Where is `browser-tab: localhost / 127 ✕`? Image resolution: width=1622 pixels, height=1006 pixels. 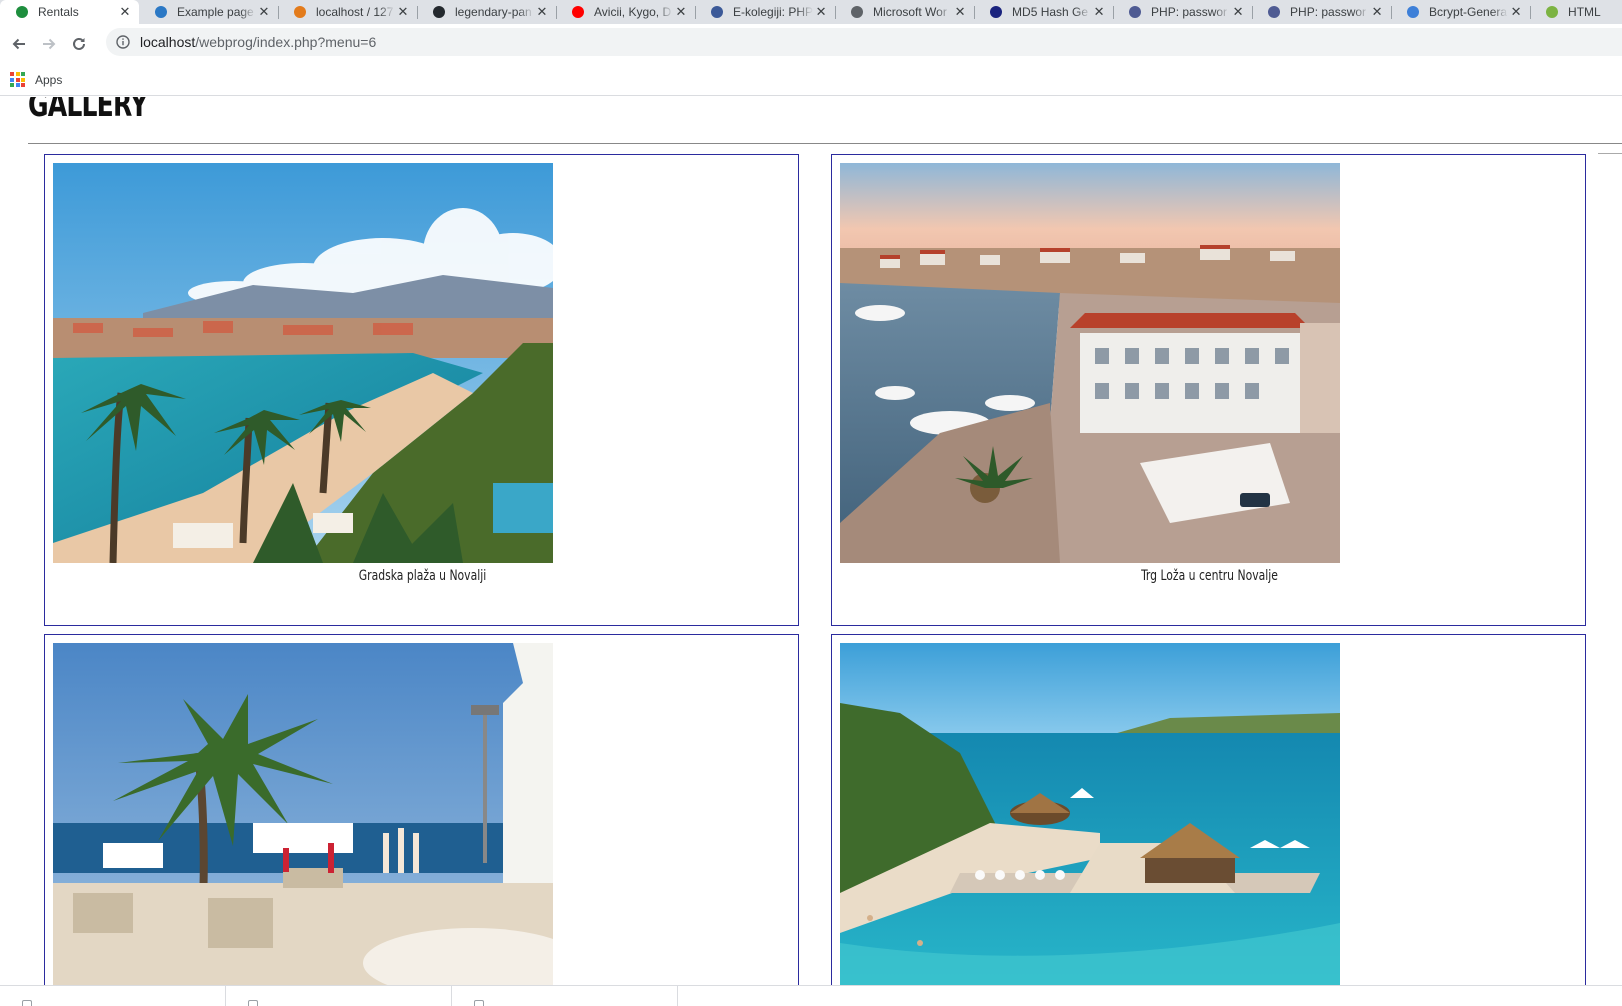 browser-tab: localhost / 127 ✕ is located at coordinates (347, 12).